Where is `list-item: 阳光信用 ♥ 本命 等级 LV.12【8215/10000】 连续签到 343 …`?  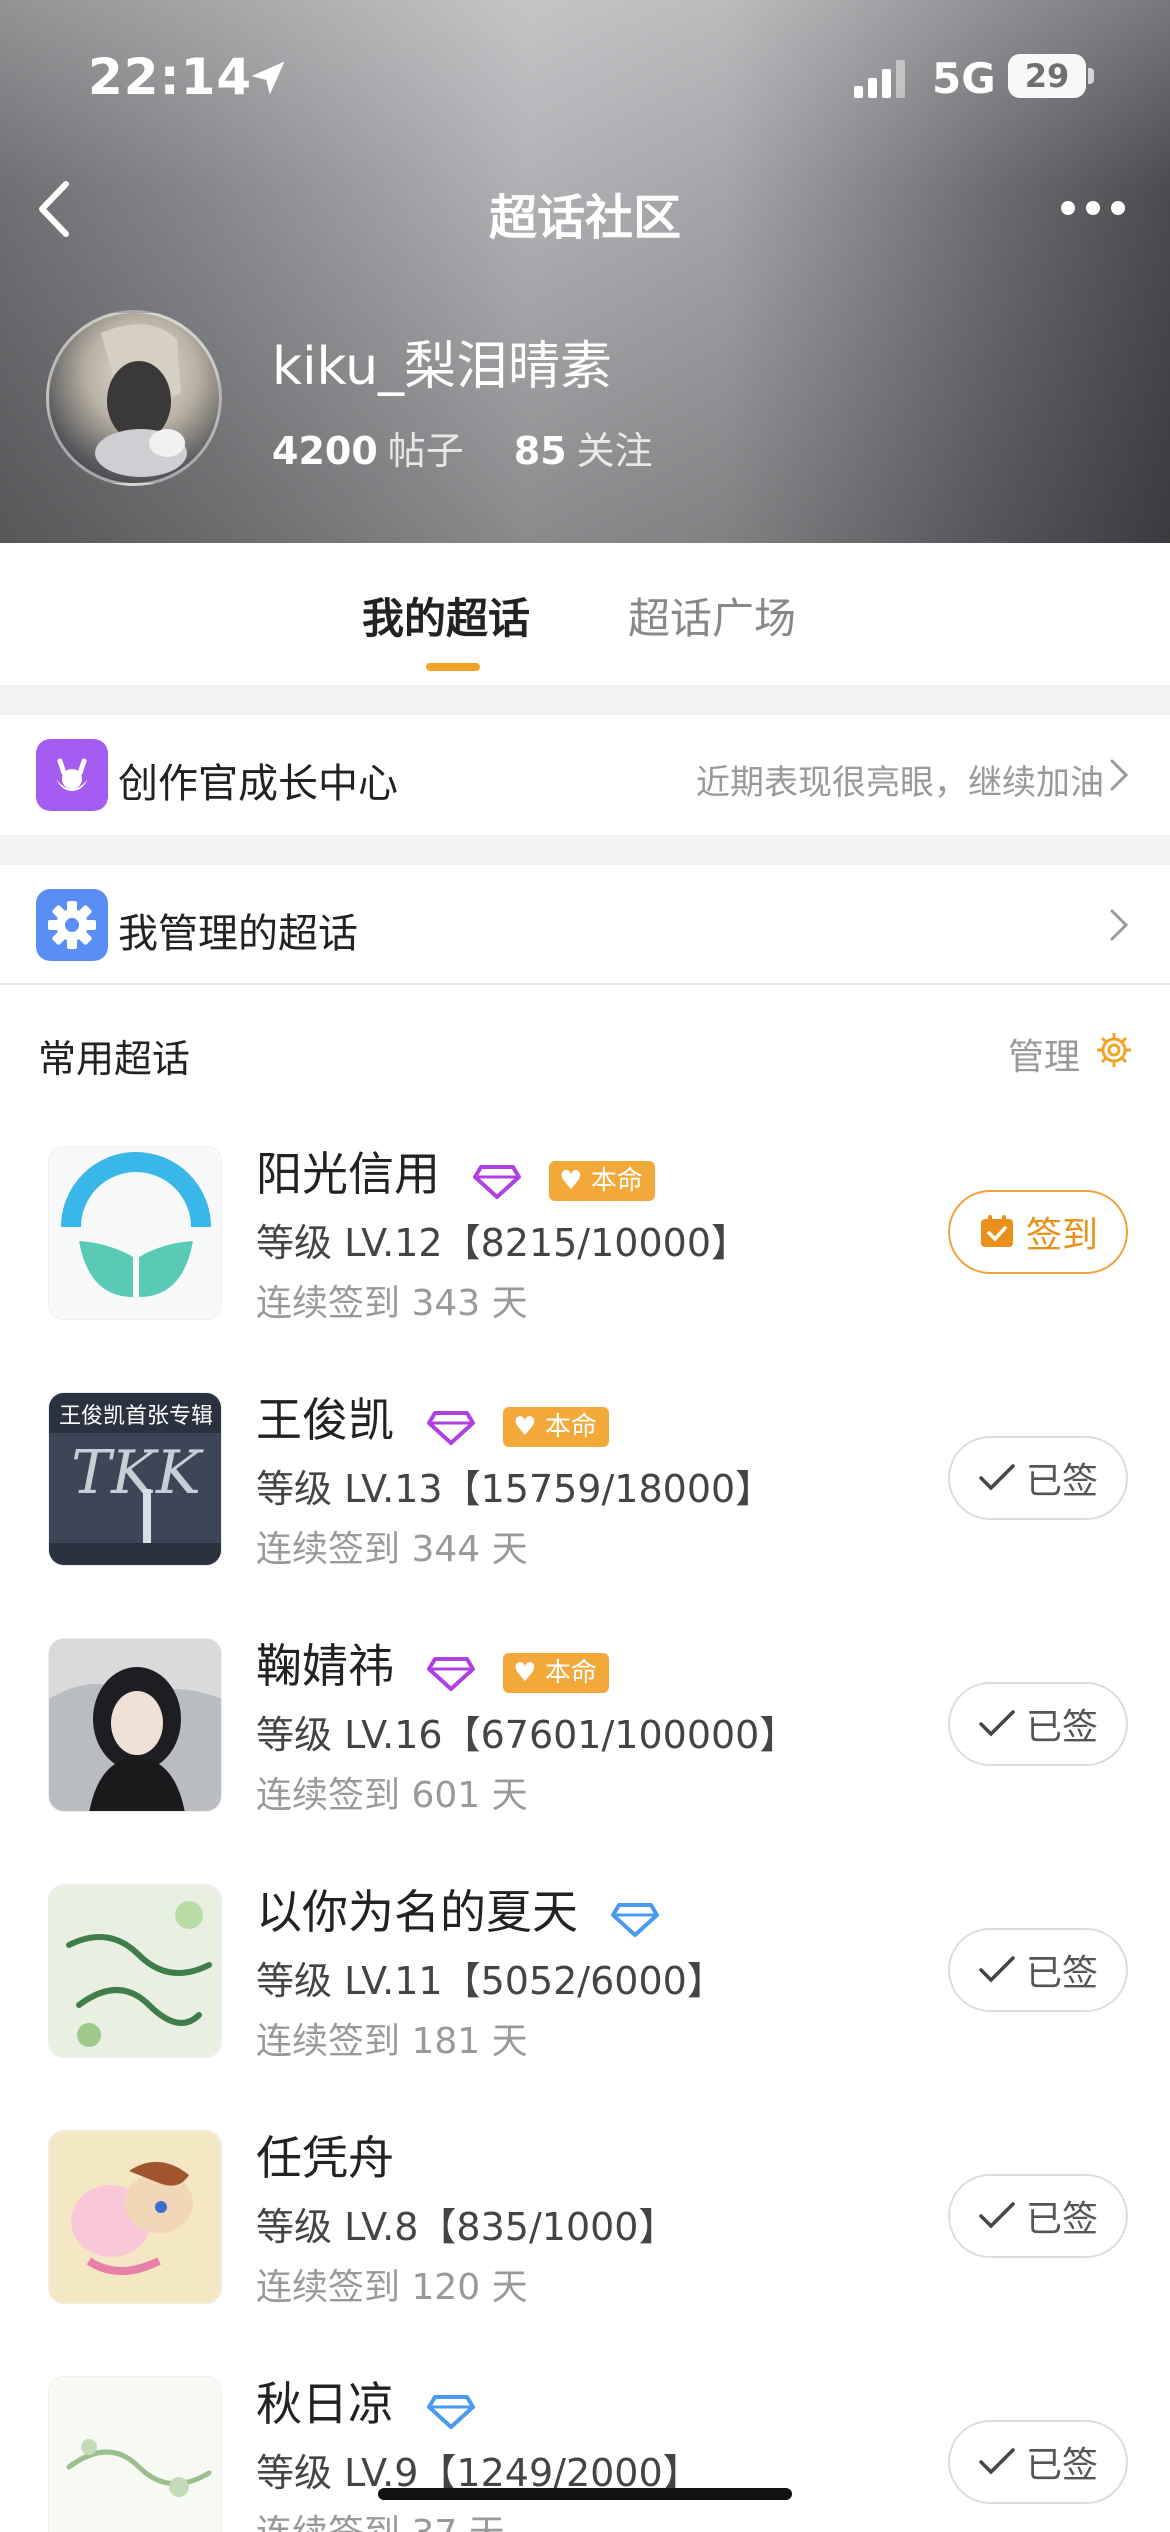 list-item: 阳光信用 ♥ 本命 等级 LV.12【8215/10000】 连续签到 343 … is located at coordinates (585, 1269).